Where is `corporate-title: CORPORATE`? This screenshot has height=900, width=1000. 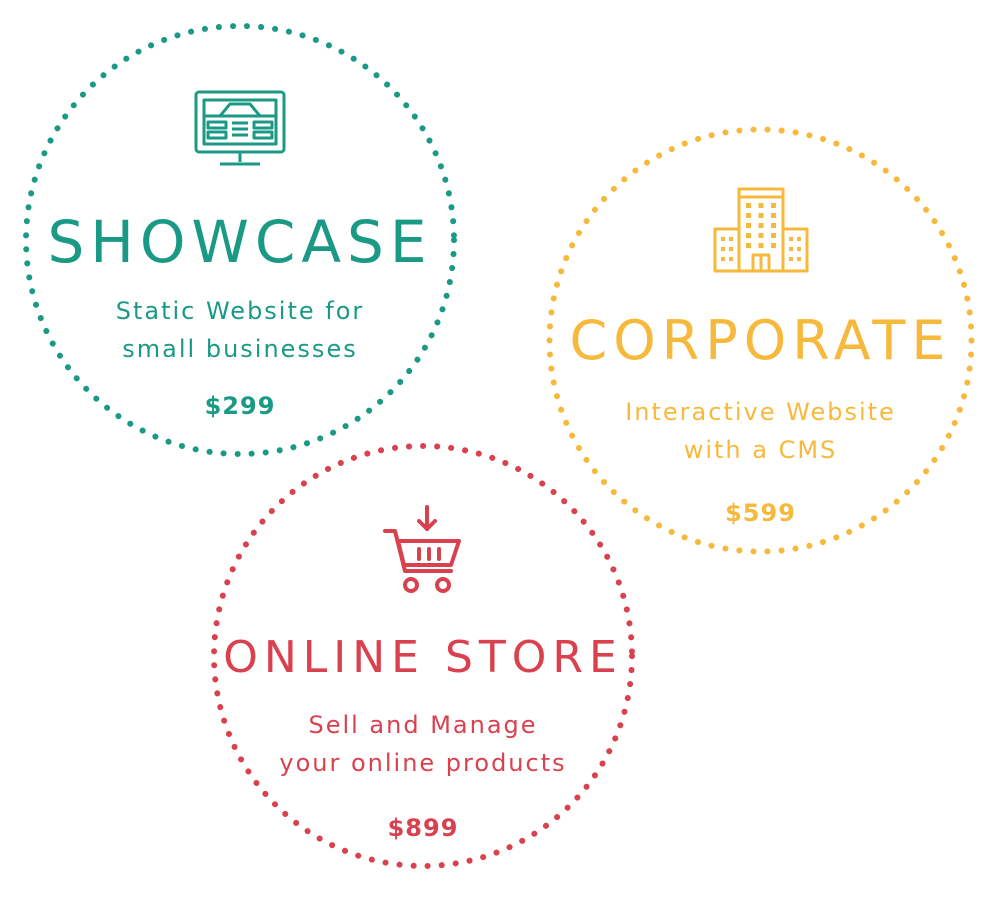
corporate-title: CORPORATE is located at coordinates (760, 340).